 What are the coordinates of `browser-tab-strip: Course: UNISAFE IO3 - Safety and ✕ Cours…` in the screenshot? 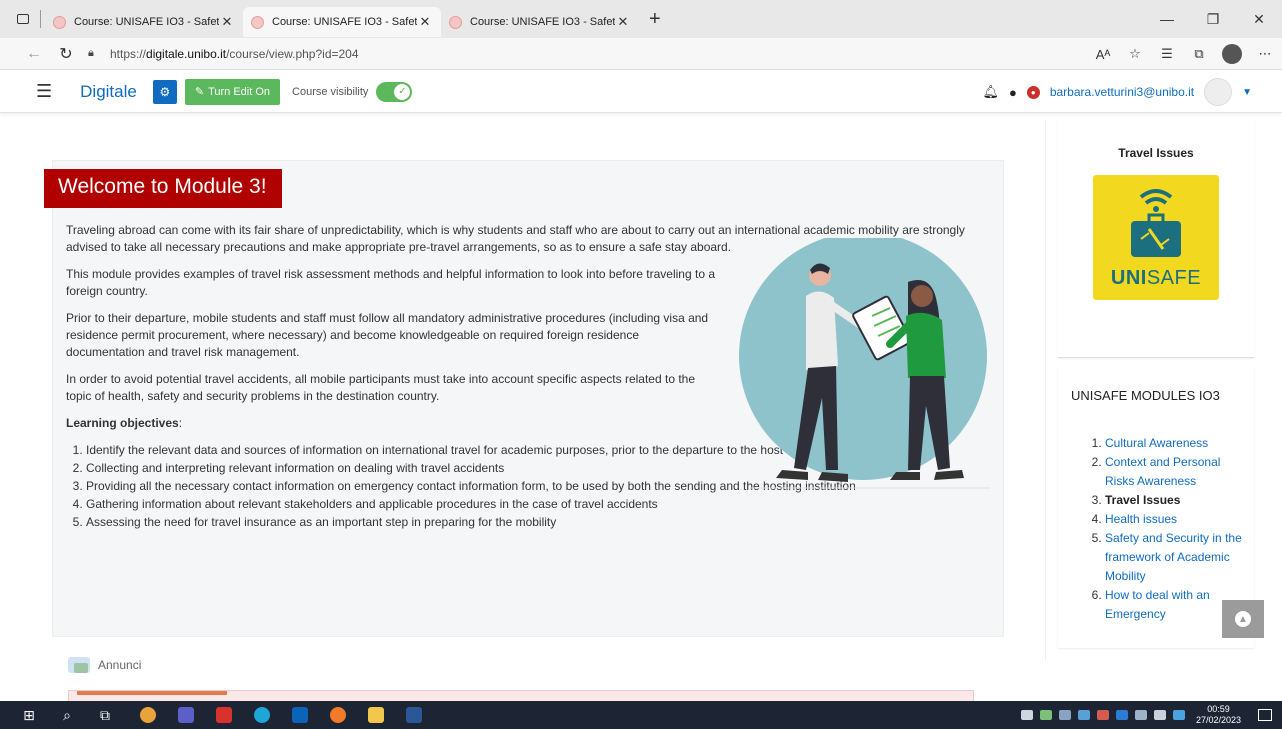 It's located at (641, 19).